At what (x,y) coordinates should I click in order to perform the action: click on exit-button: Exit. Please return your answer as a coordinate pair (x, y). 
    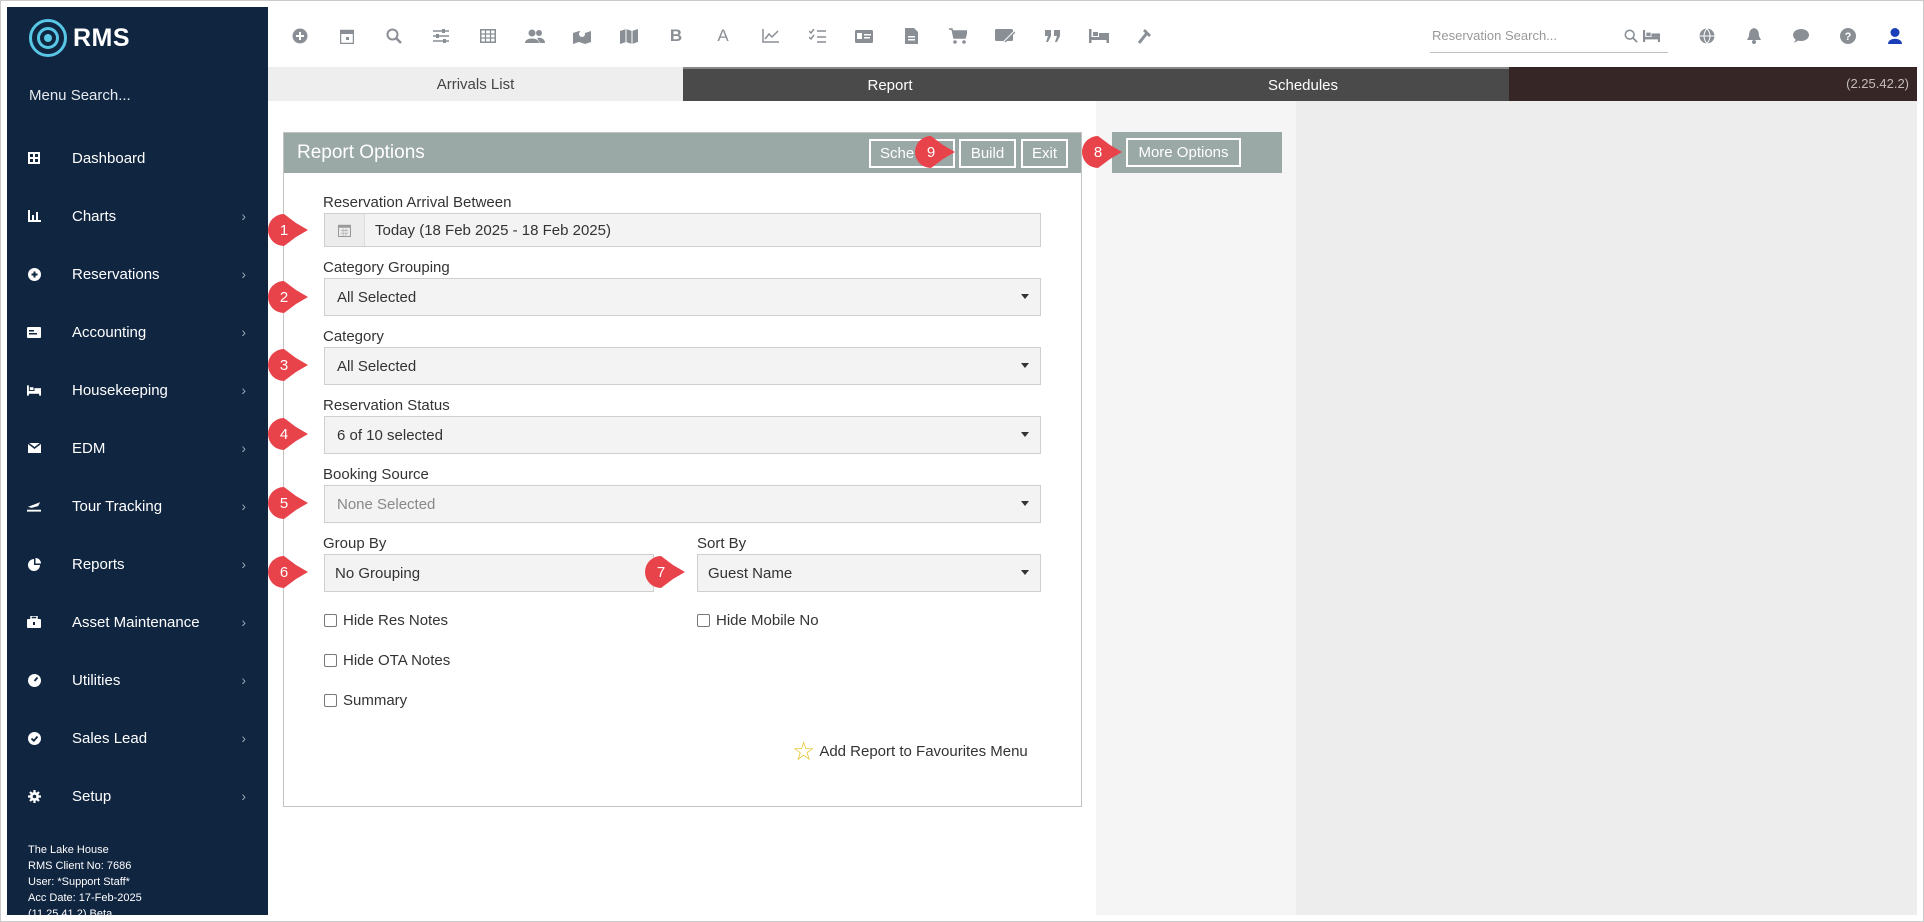
    Looking at the image, I should click on (1044, 153).